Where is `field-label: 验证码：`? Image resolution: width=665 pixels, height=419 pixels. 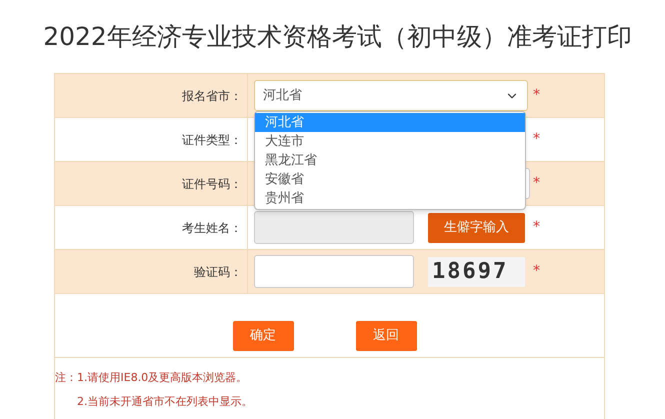
field-label: 验证码： is located at coordinates (218, 272).